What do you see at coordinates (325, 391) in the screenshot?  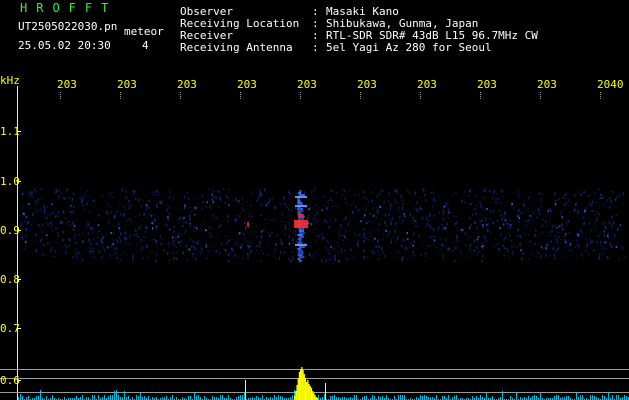 I see `marker-line` at bounding box center [325, 391].